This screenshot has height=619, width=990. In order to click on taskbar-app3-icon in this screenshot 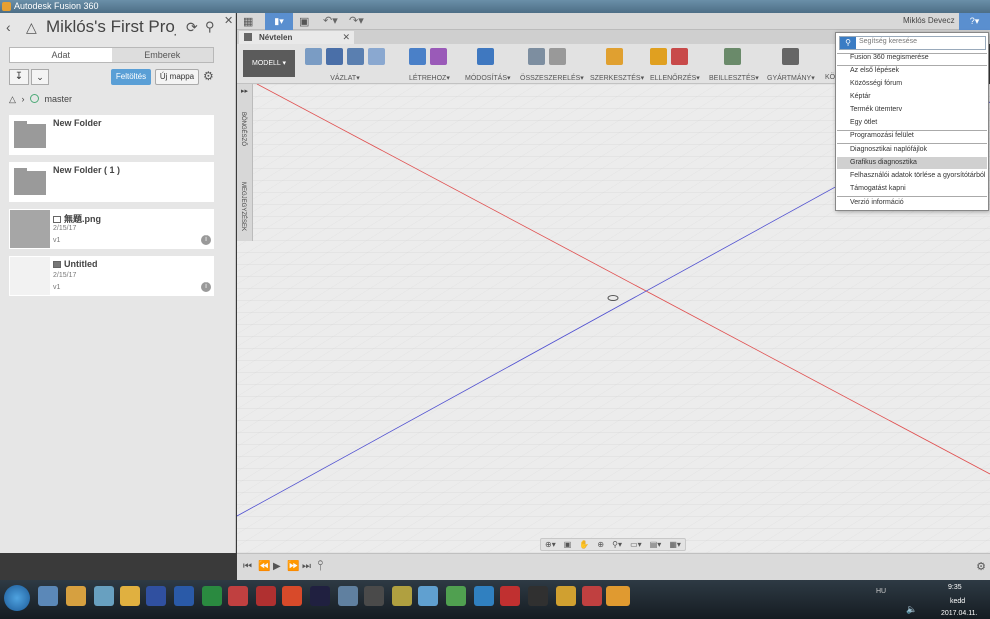, I will do `click(402, 596)`.